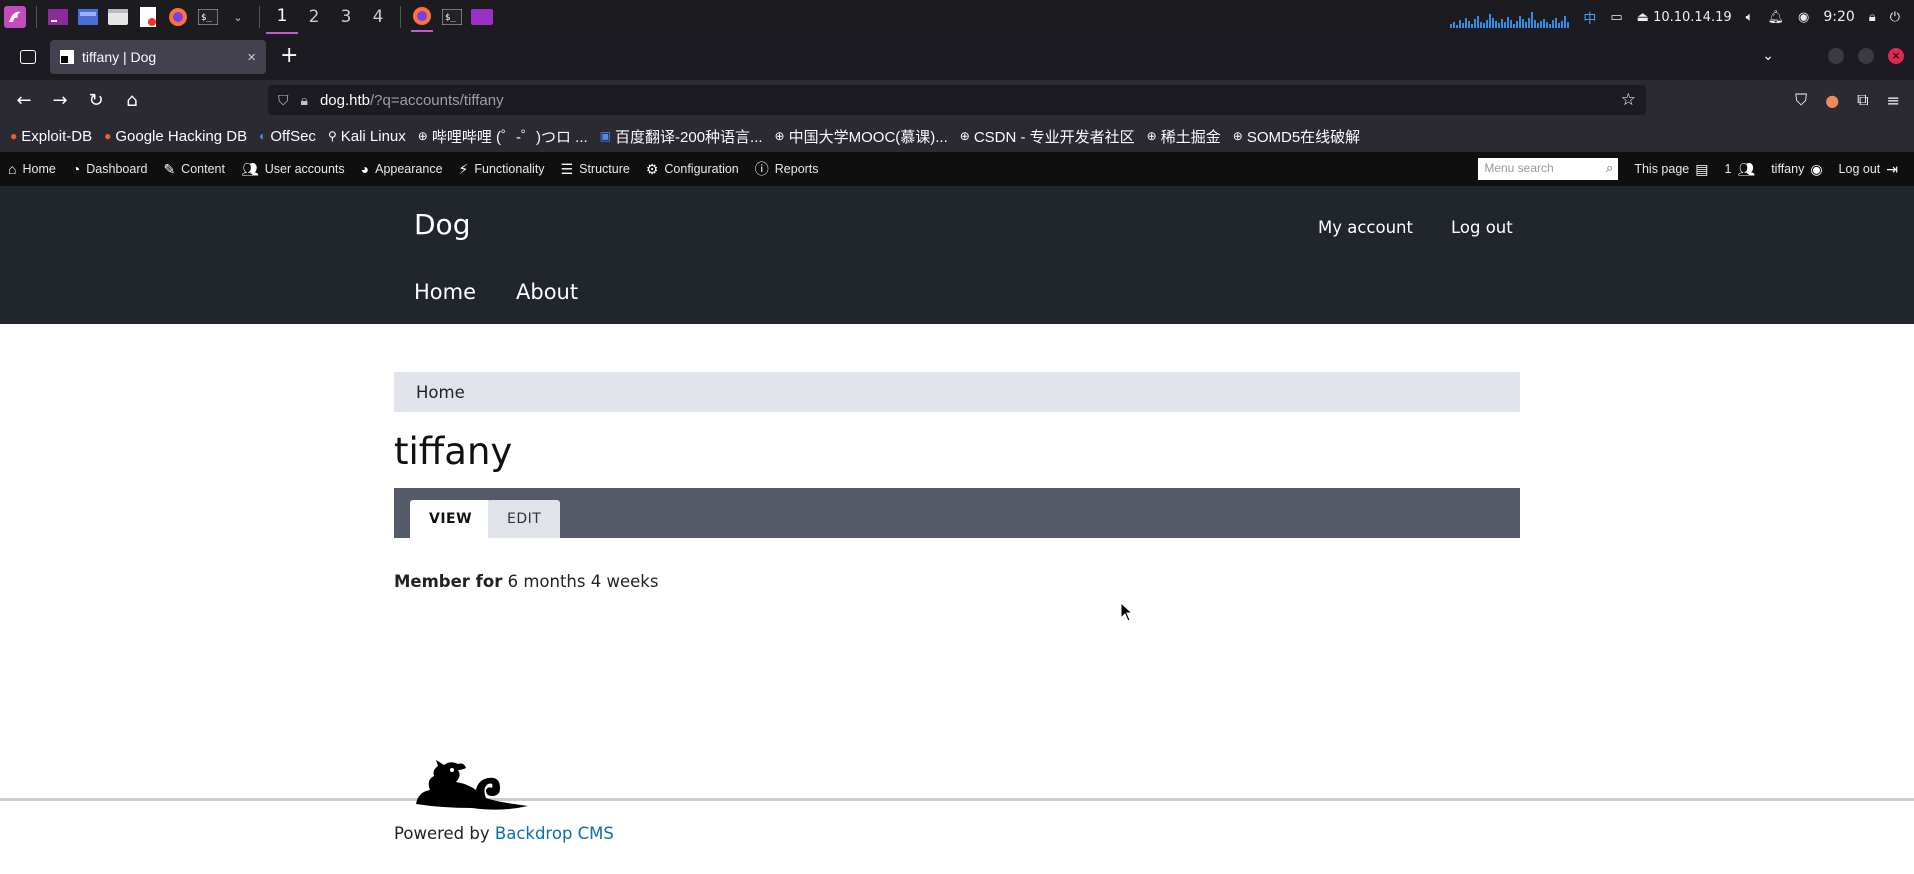 The height and width of the screenshot is (874, 1914). I want to click on shield-icon: ⛉, so click(283, 100).